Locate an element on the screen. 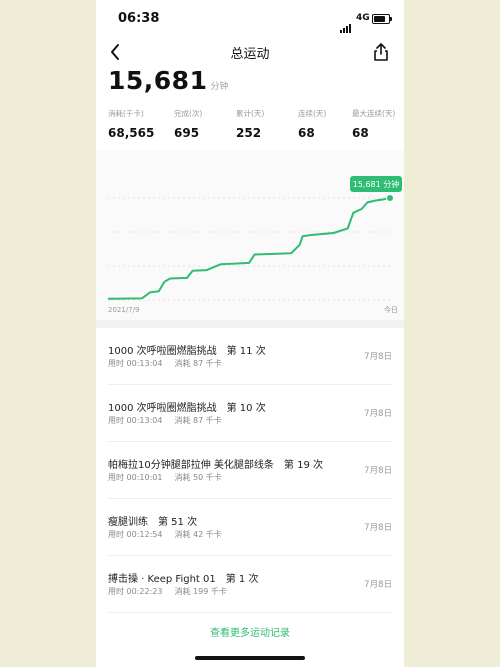 The width and height of the screenshot is (500, 667). record-title: 搏击操 · Keep Fight 01 第 1 次 is located at coordinates (183, 579).